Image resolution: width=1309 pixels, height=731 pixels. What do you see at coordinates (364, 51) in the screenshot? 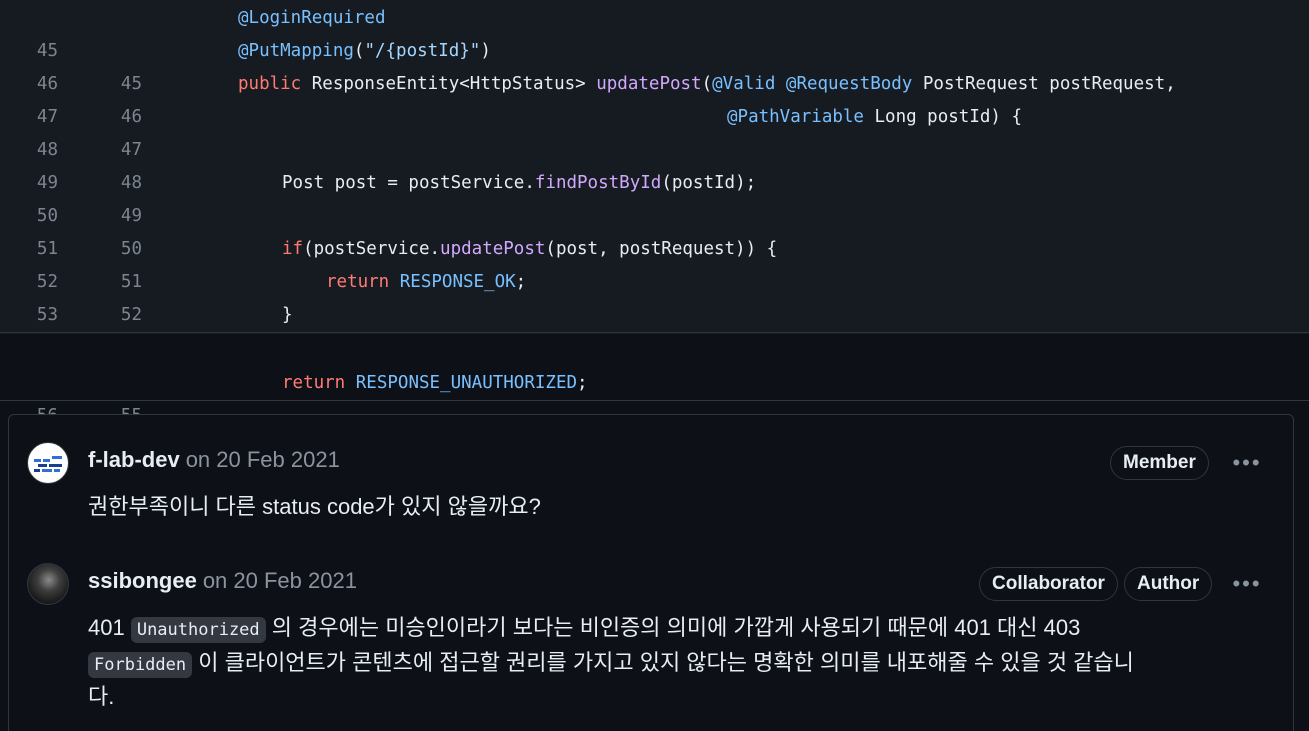
I see `line-content: @PutMapping("/{postId}")` at bounding box center [364, 51].